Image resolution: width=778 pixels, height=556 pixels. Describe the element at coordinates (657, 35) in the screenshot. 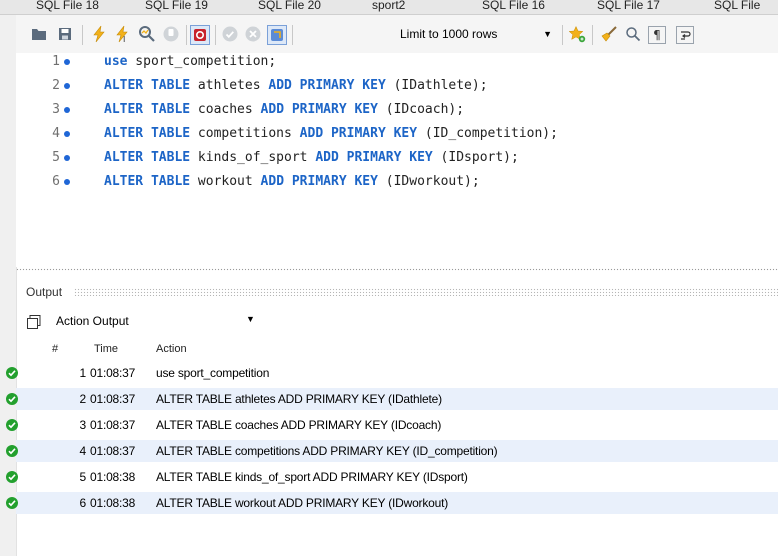

I see `invisible-chars-icon: ¶` at that location.